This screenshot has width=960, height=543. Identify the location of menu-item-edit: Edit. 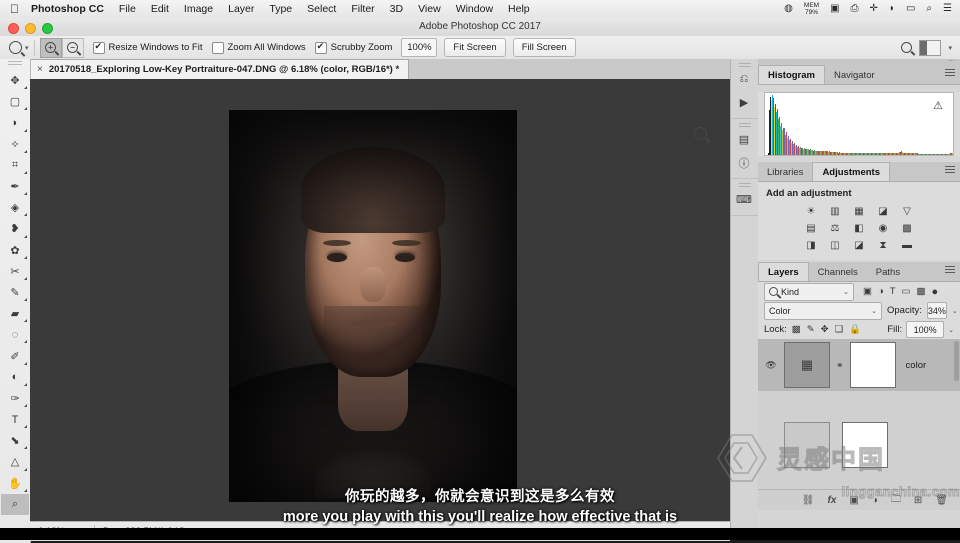
(160, 9).